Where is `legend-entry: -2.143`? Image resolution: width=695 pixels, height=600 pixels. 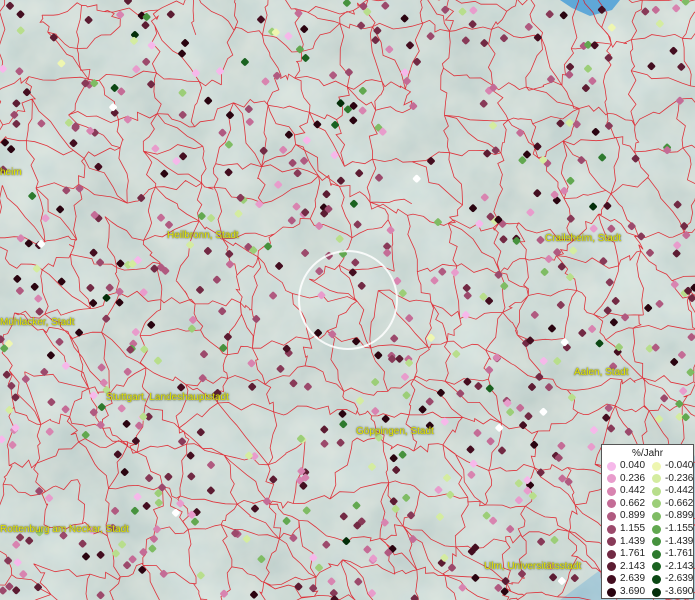
legend-entry: -2.143 is located at coordinates (672, 567).